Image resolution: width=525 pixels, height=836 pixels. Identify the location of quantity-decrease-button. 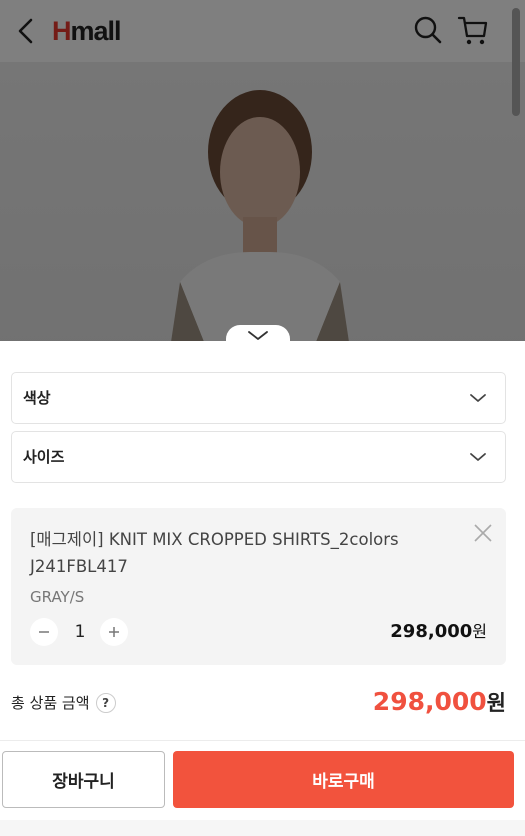
(44, 632).